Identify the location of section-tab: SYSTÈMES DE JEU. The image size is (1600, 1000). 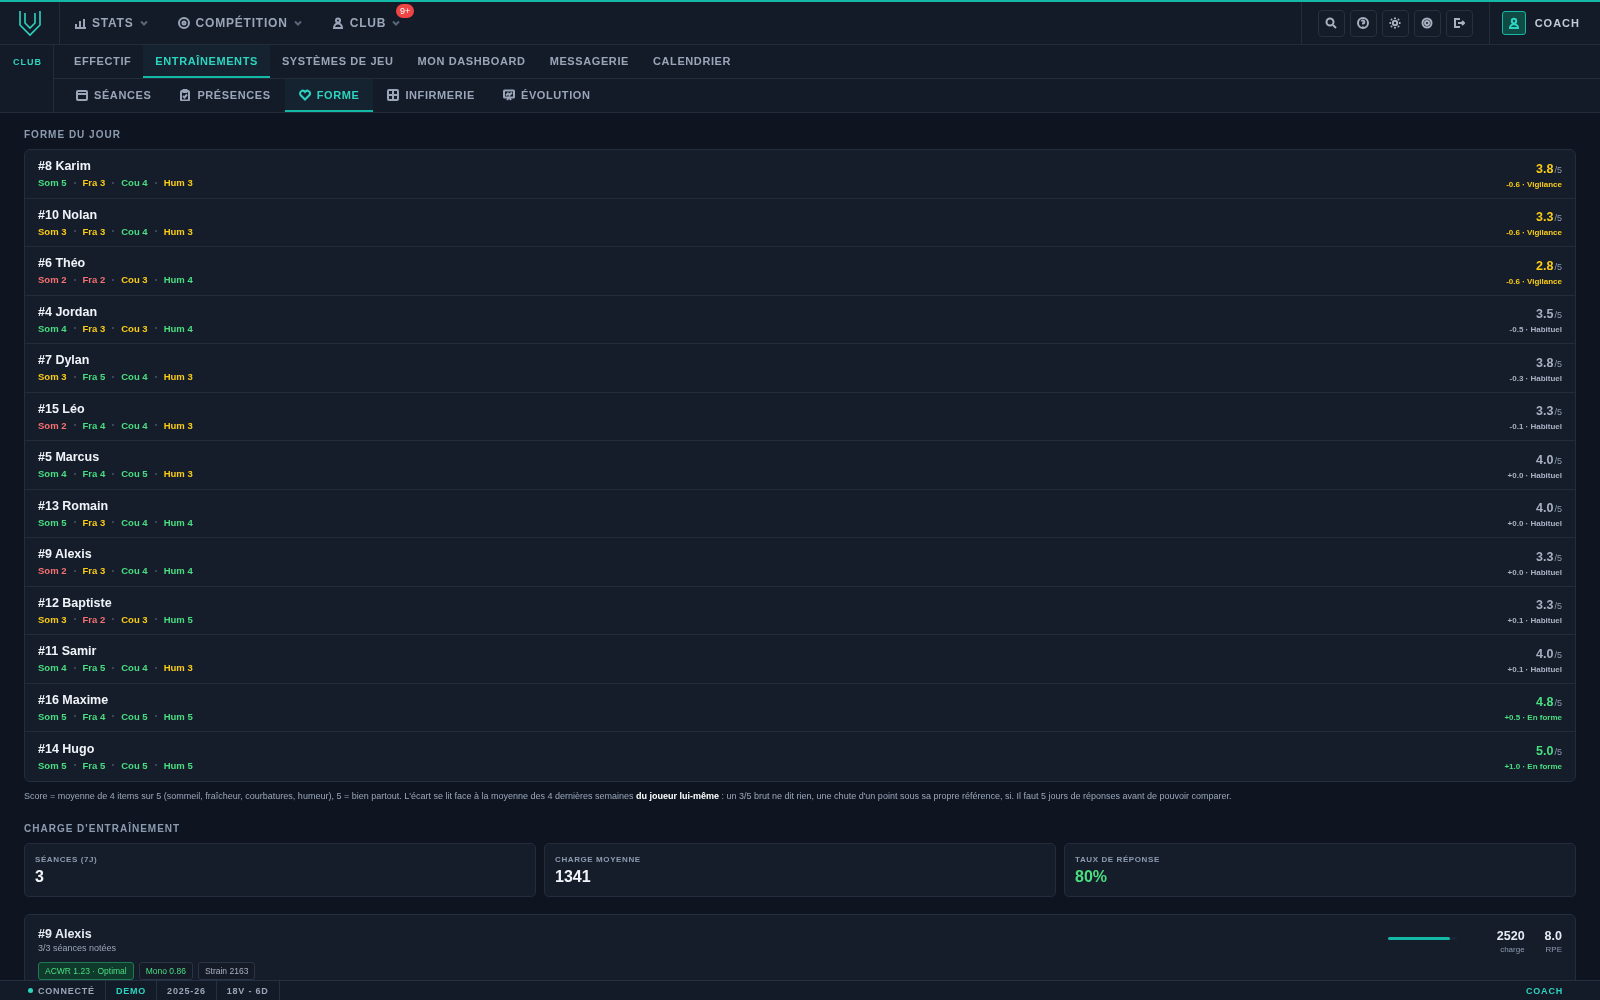
(337, 61).